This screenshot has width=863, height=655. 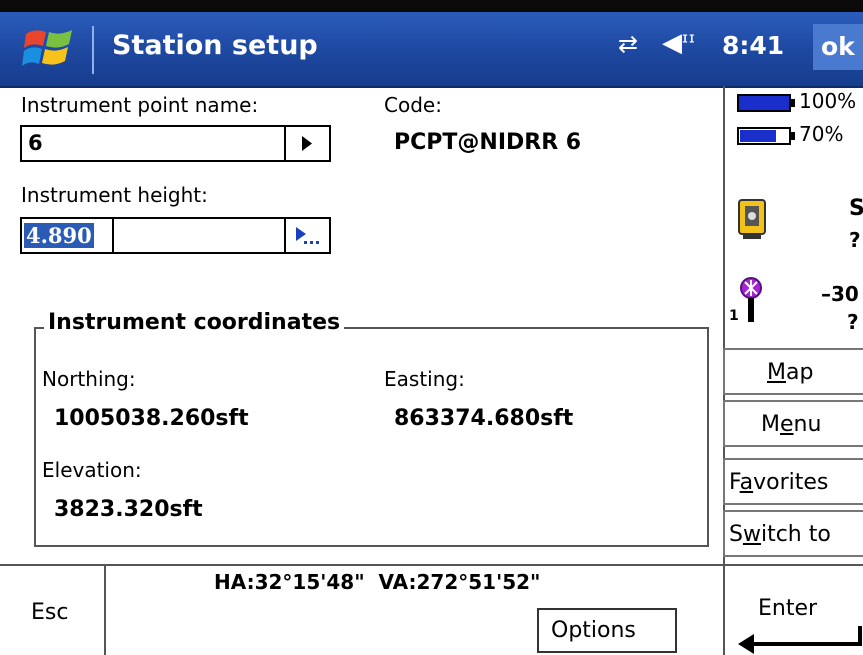 I want to click on favorites-button: Favorites, so click(x=793, y=481).